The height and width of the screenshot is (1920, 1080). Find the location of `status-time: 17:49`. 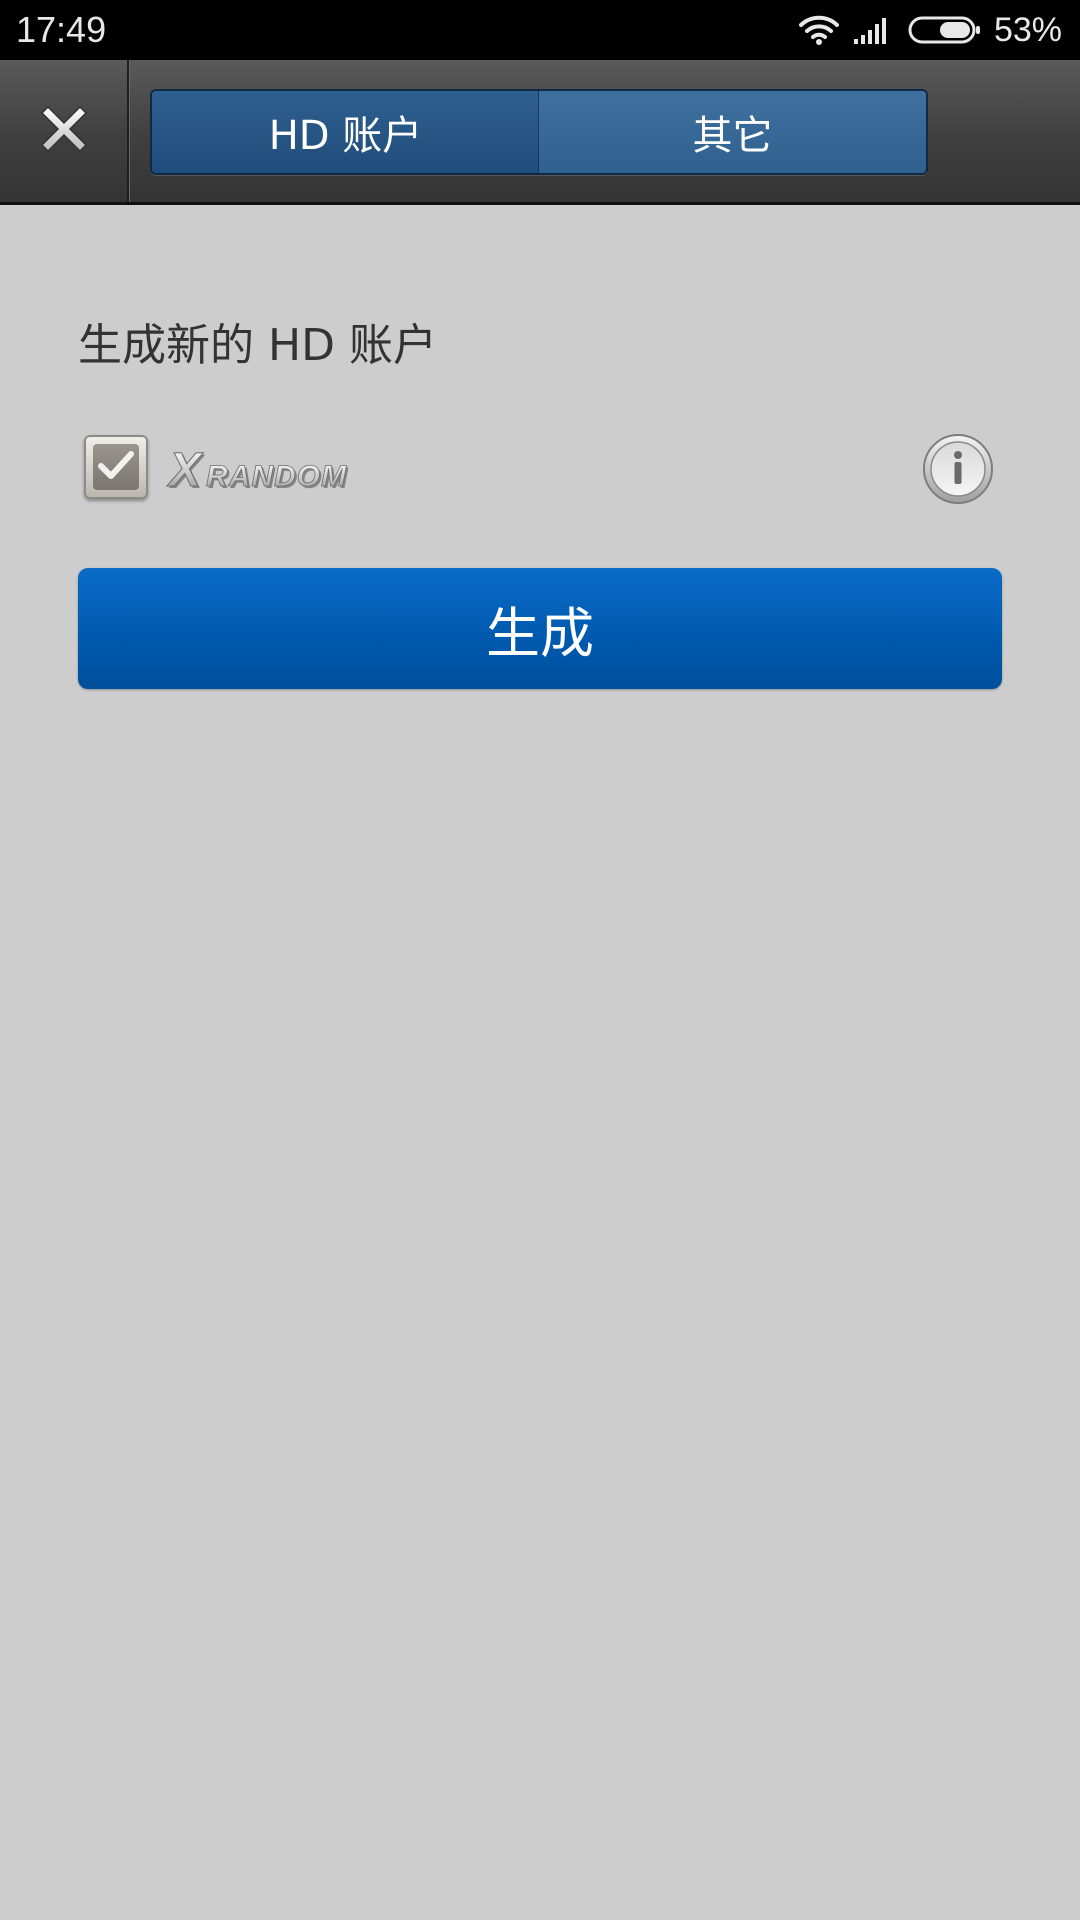

status-time: 17:49 is located at coordinates (61, 29).